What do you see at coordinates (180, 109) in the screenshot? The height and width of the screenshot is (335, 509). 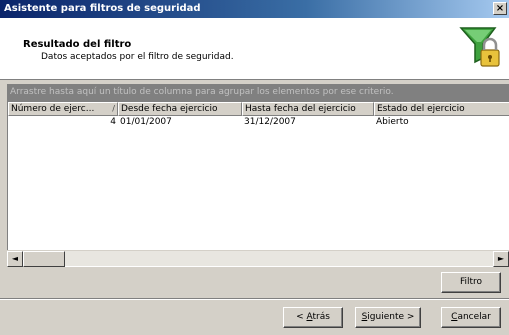 I see `column-header-desde: Desde fecha ejercicio` at bounding box center [180, 109].